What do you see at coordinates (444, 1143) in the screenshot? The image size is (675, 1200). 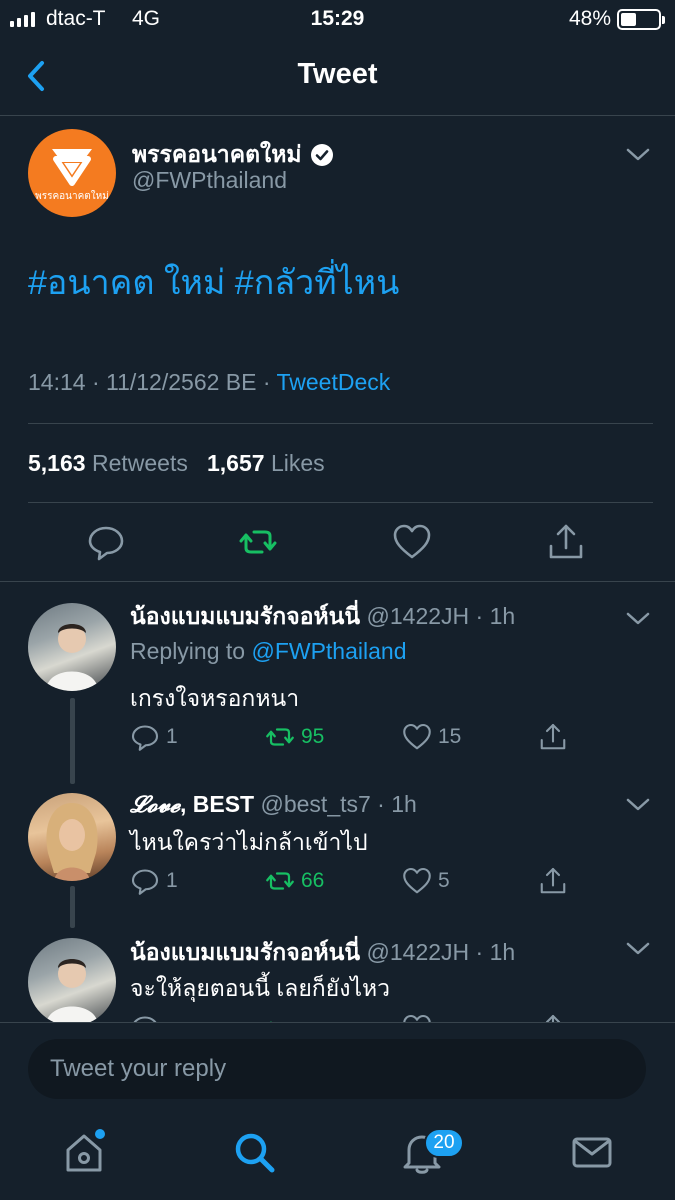 I see `notifications-badge: 20` at bounding box center [444, 1143].